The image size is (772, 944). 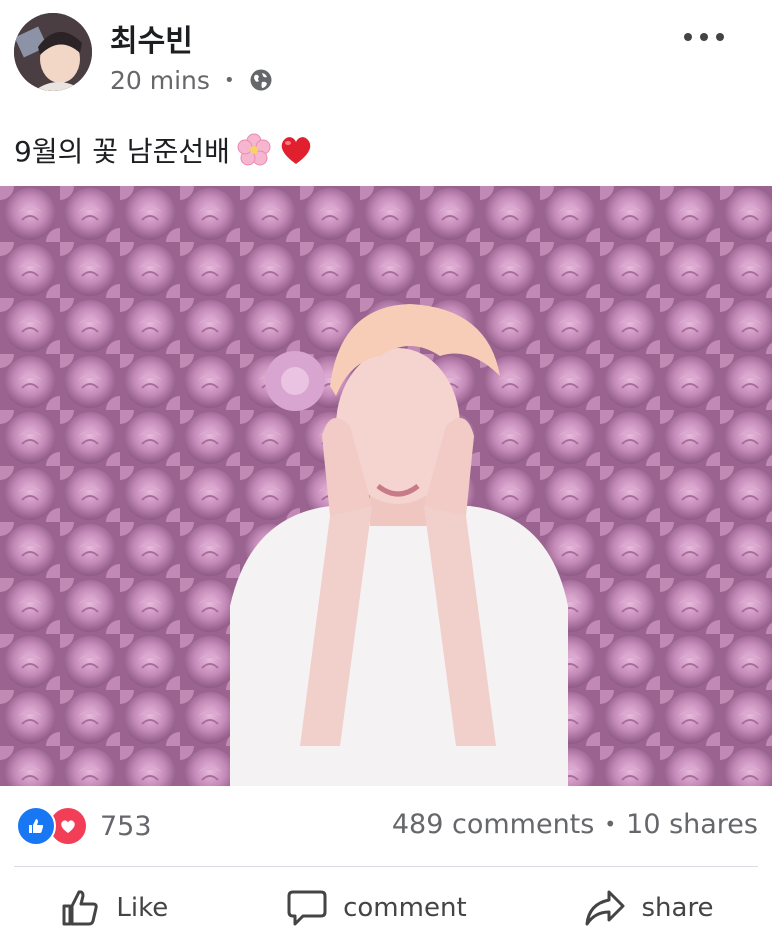 I want to click on share-button: share, so click(x=648, y=908).